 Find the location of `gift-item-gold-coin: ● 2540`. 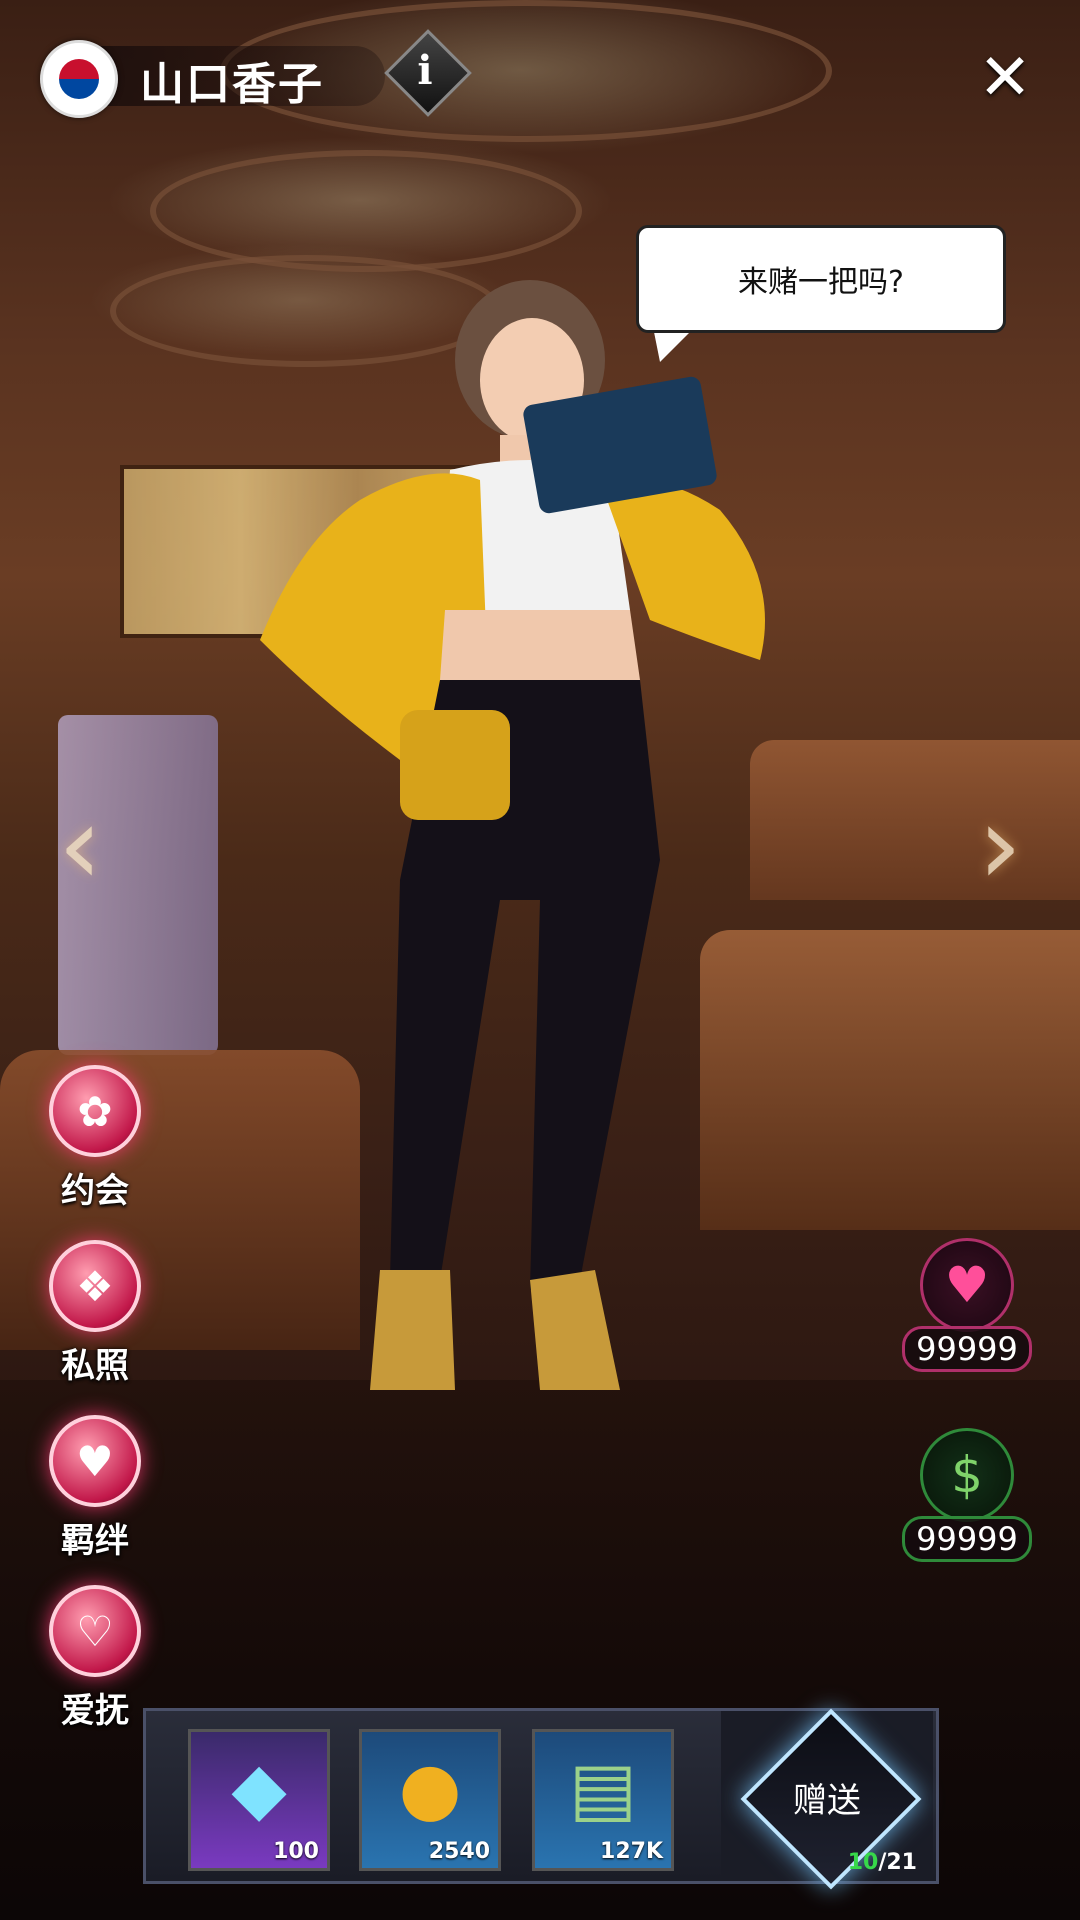

gift-item-gold-coin: ● 2540 is located at coordinates (430, 1800).